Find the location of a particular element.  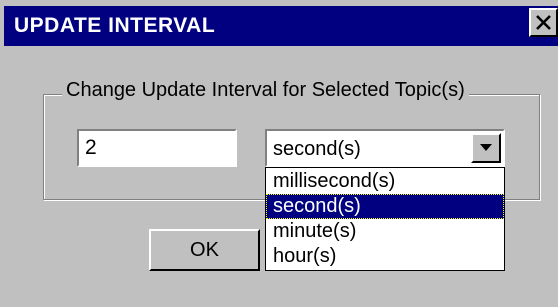

unit-option-hour: hour(s) is located at coordinates (385, 256).